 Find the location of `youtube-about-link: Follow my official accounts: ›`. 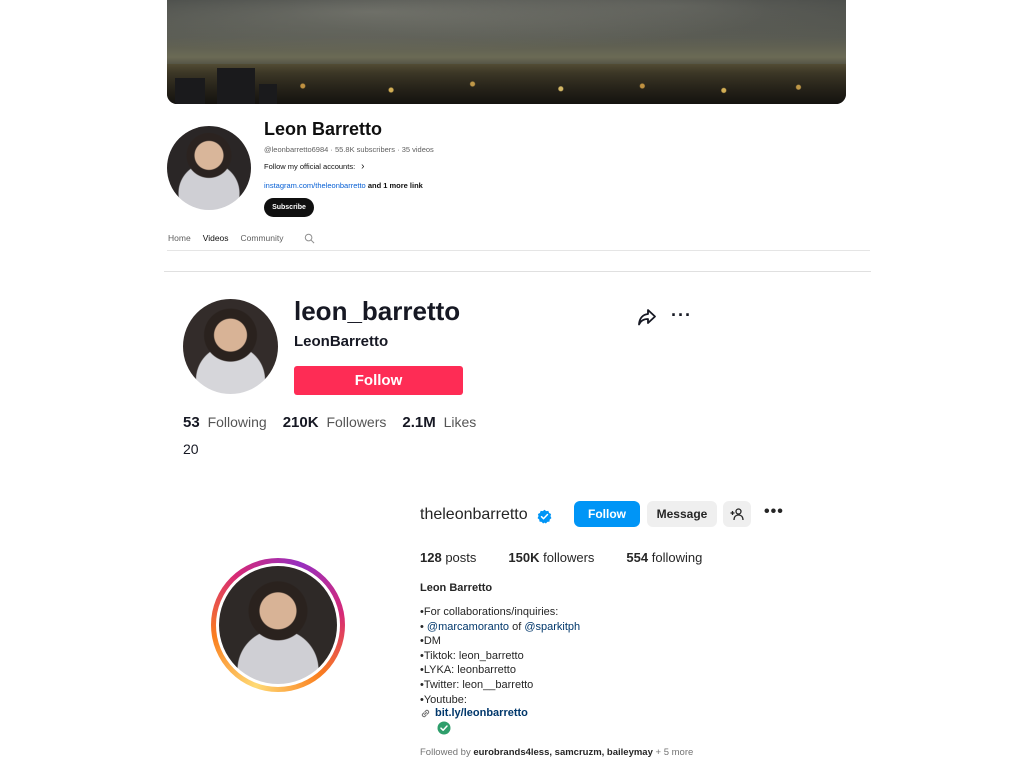

youtube-about-link: Follow my official accounts: › is located at coordinates (314, 166).